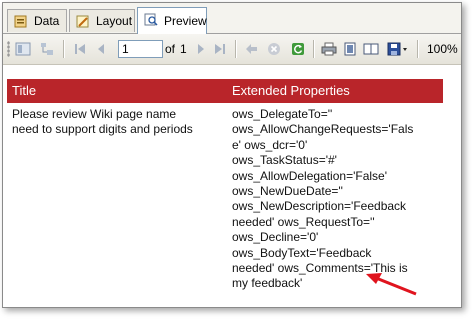 The width and height of the screenshot is (472, 320). I want to click on extended-property-line: needed' ows_RequestTo='', so click(303, 221).